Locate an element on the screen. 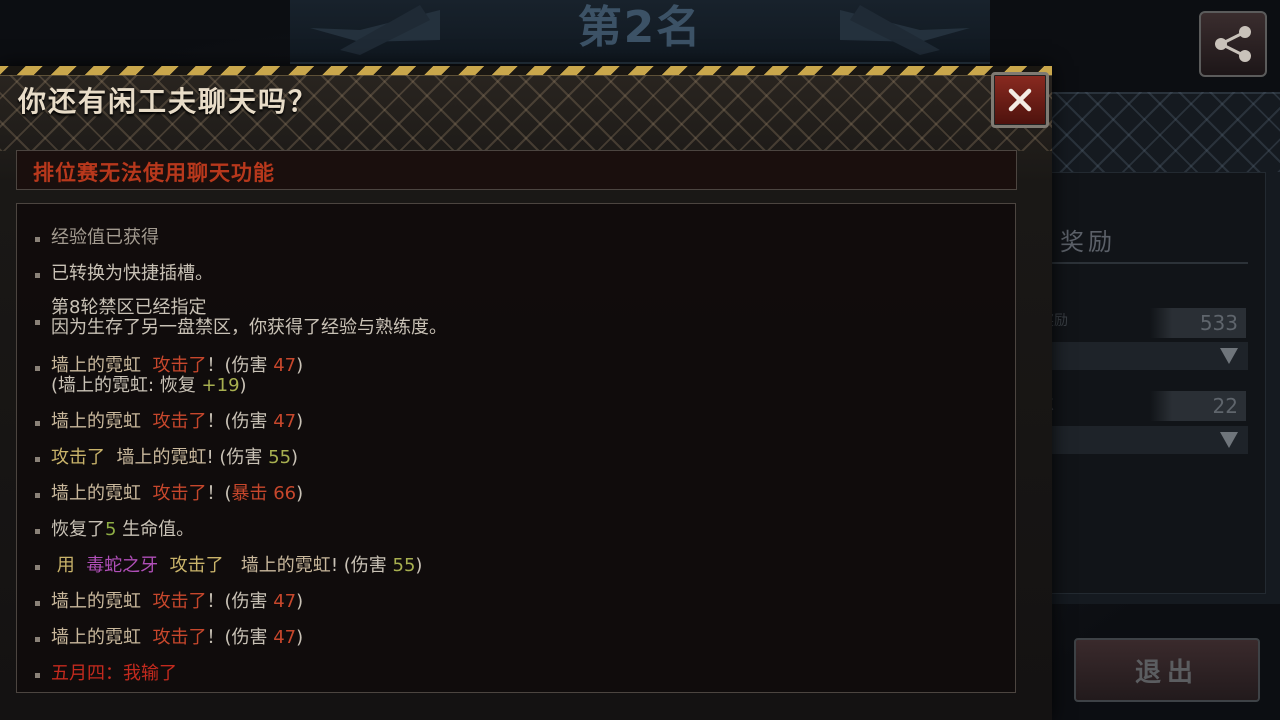  reward-row2-dropdown is located at coordinates (1139, 440).